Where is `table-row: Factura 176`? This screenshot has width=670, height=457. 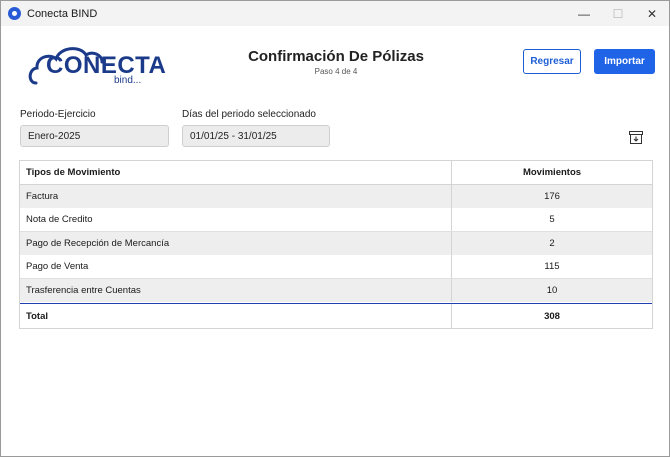
table-row: Factura 176 is located at coordinates (336, 196).